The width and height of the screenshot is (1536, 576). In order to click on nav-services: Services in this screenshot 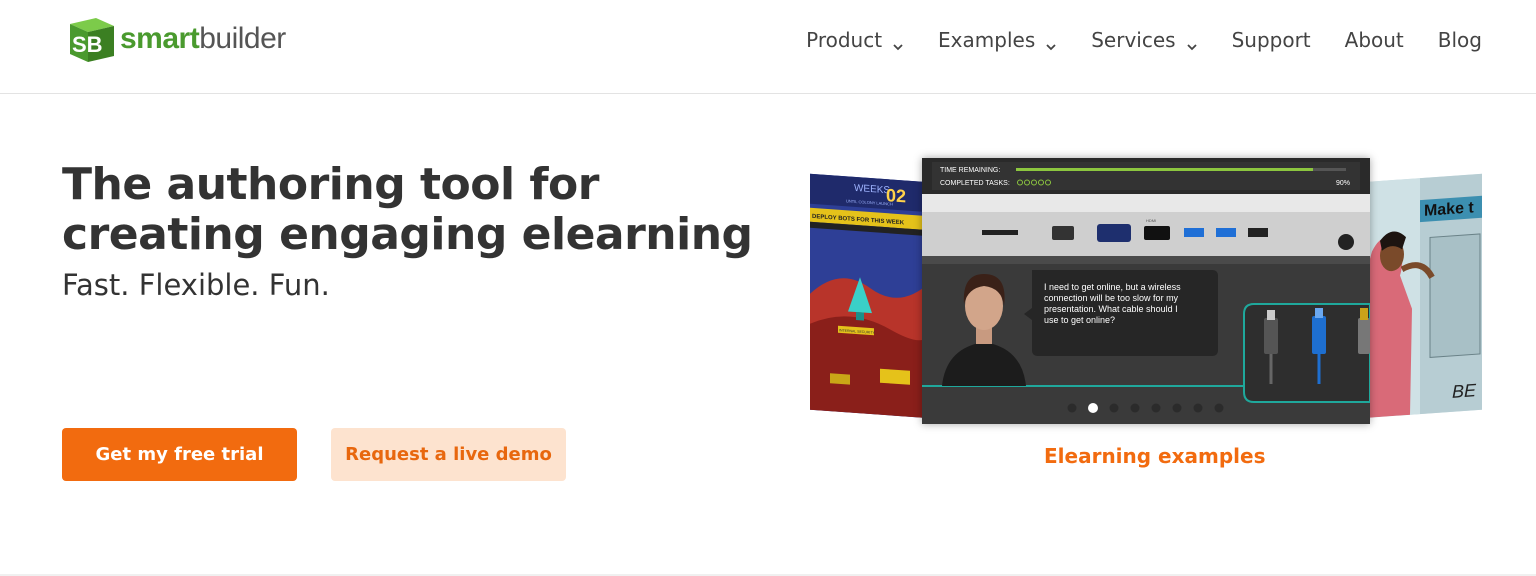, I will do `click(1144, 40)`.